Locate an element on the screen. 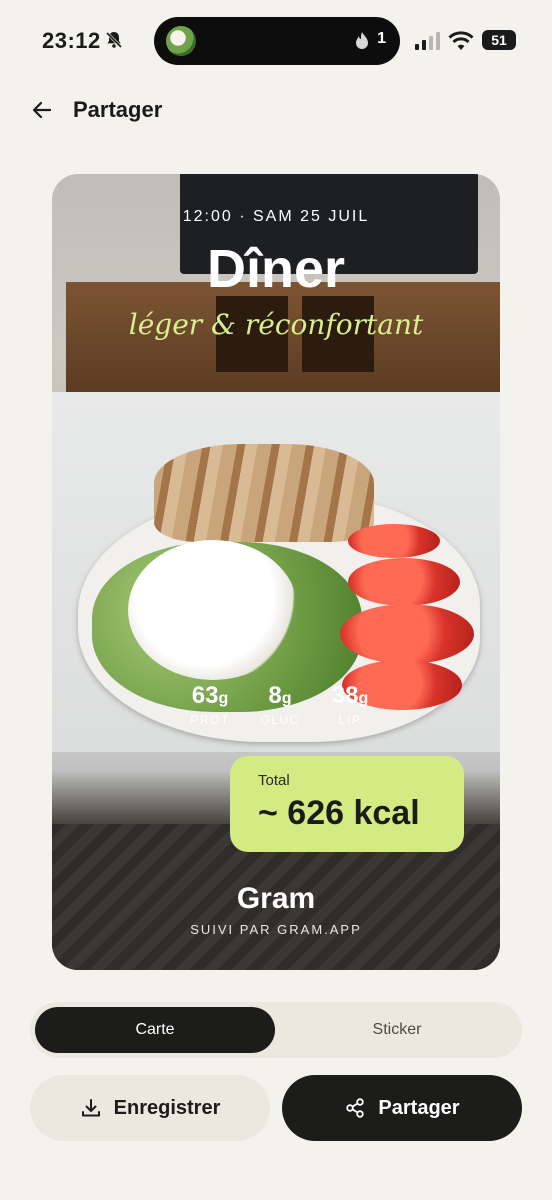  bell-muted-icon is located at coordinates (114, 40).